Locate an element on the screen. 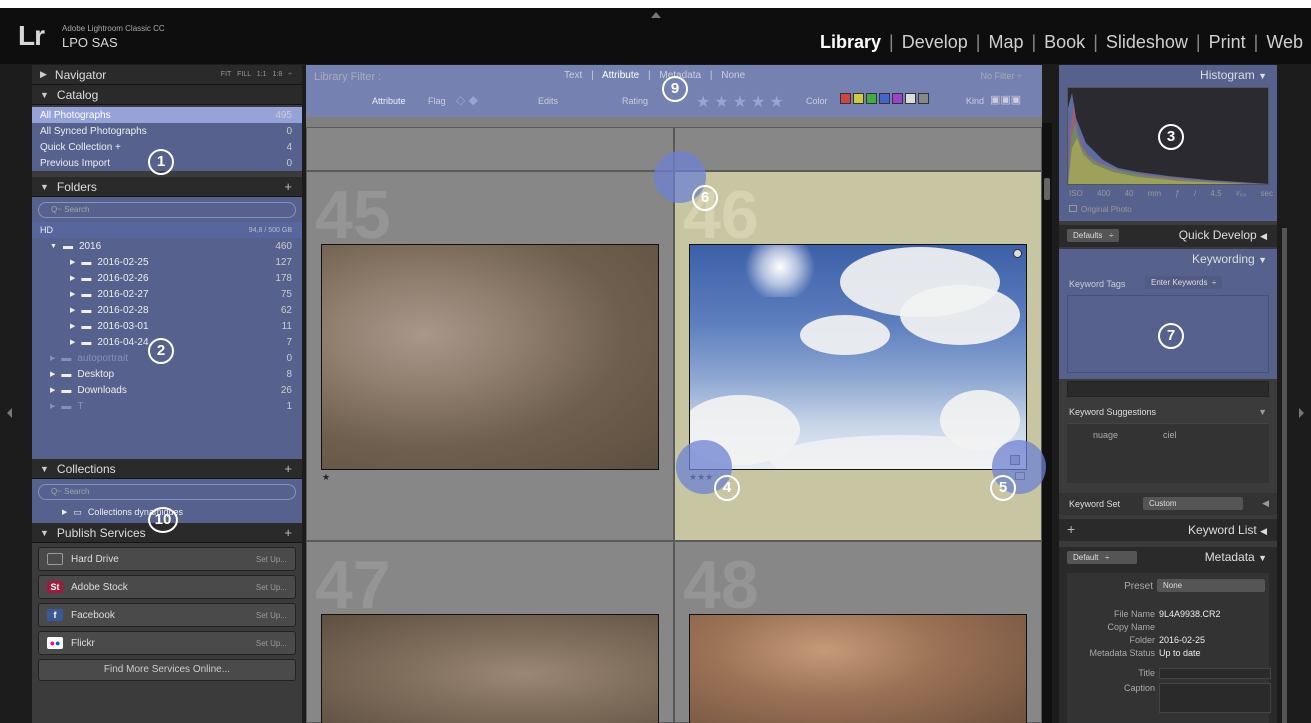  module-print: Print is located at coordinates (1227, 42).